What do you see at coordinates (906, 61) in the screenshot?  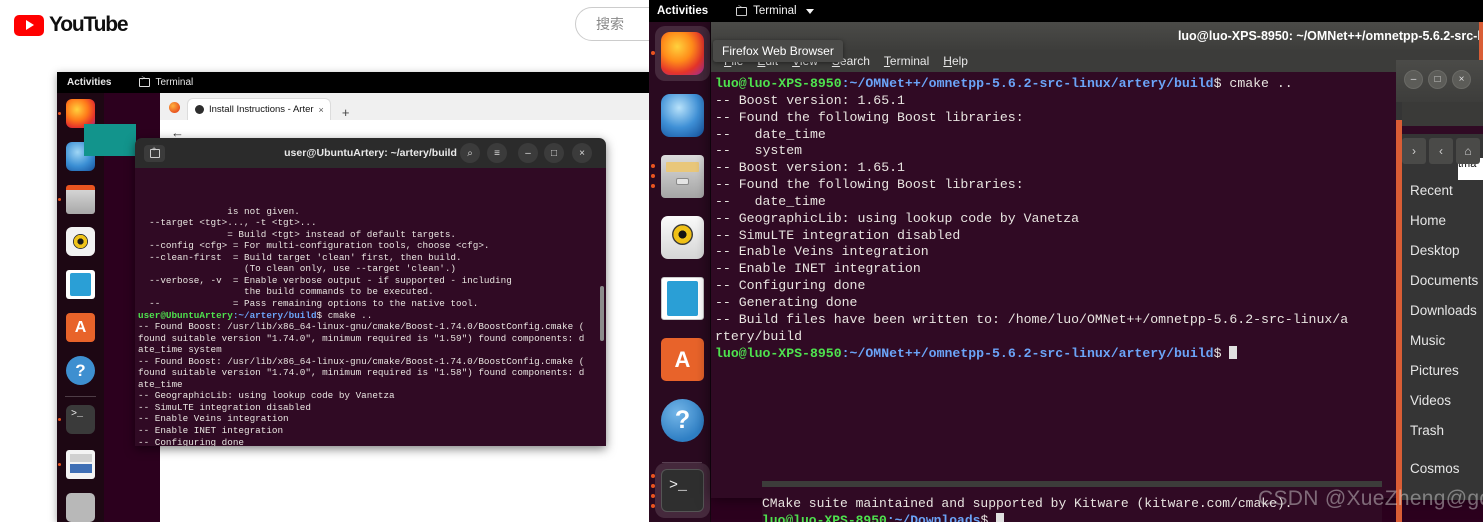 I see `menu-item-terminal: Terminal` at bounding box center [906, 61].